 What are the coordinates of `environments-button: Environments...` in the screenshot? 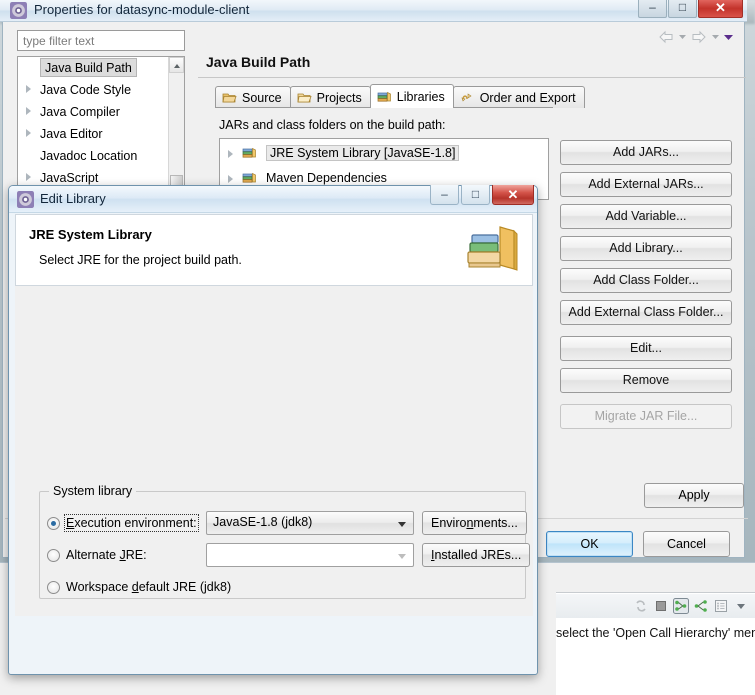 It's located at (474, 523).